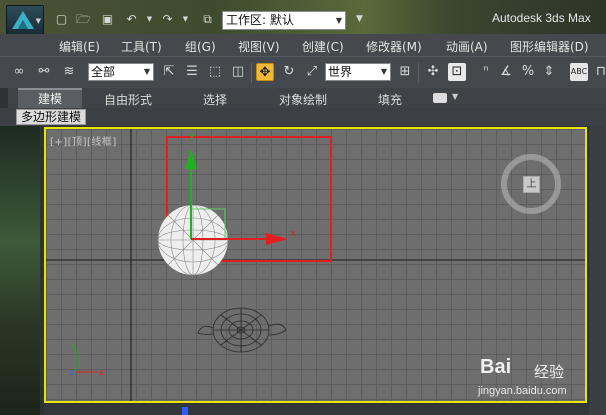 The image size is (606, 415). Describe the element at coordinates (549, 72) in the screenshot. I see `spinner-snap-icon: ⇕` at that location.